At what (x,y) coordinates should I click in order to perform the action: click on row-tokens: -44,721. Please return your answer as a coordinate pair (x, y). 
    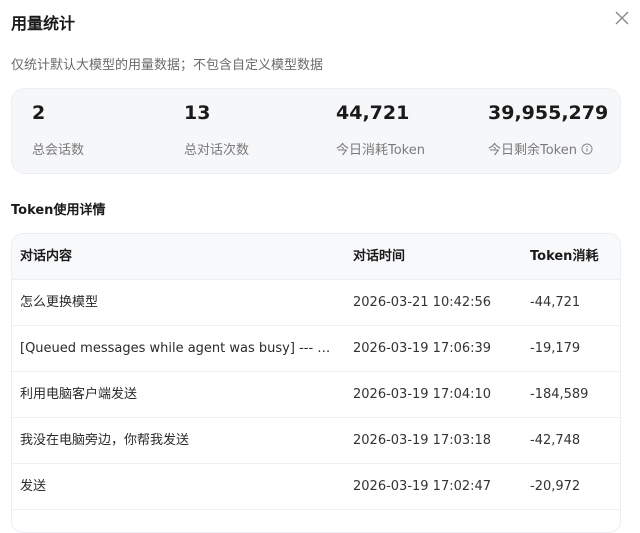
    Looking at the image, I should click on (555, 302).